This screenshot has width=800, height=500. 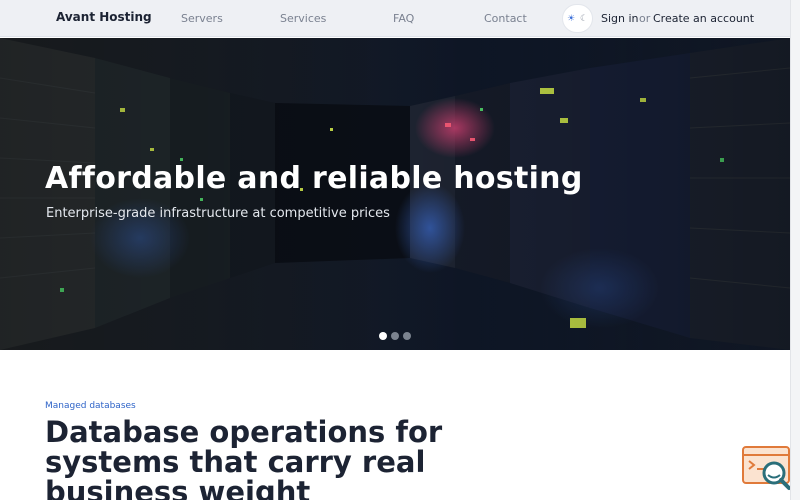 I want to click on nav-contact: Contact, so click(x=505, y=18).